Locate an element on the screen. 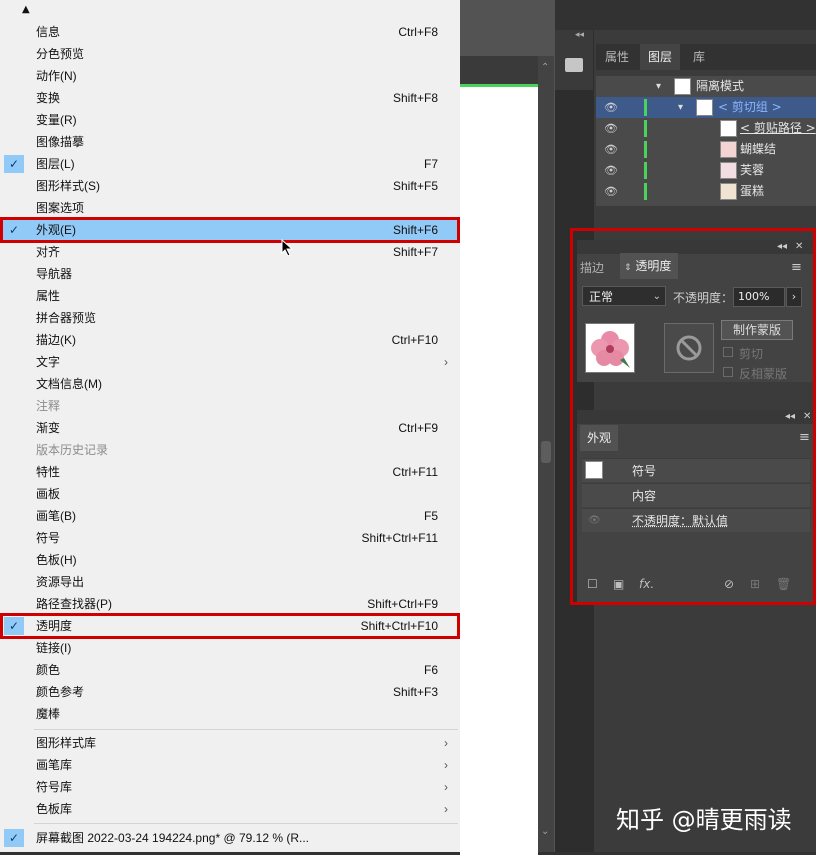 Image resolution: width=816 pixels, height=855 pixels. menu-scroll-up-icon: ▲ is located at coordinates (26, 9).